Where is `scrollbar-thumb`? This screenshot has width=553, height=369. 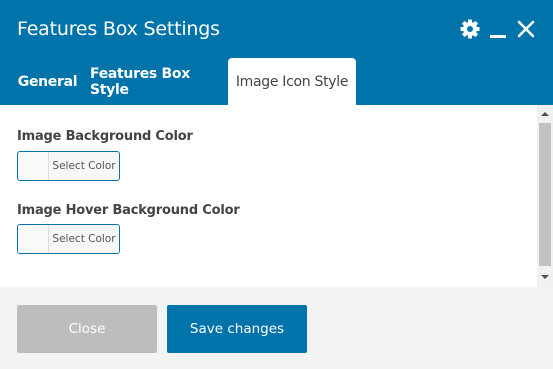
scrollbar-thumb is located at coordinates (545, 194).